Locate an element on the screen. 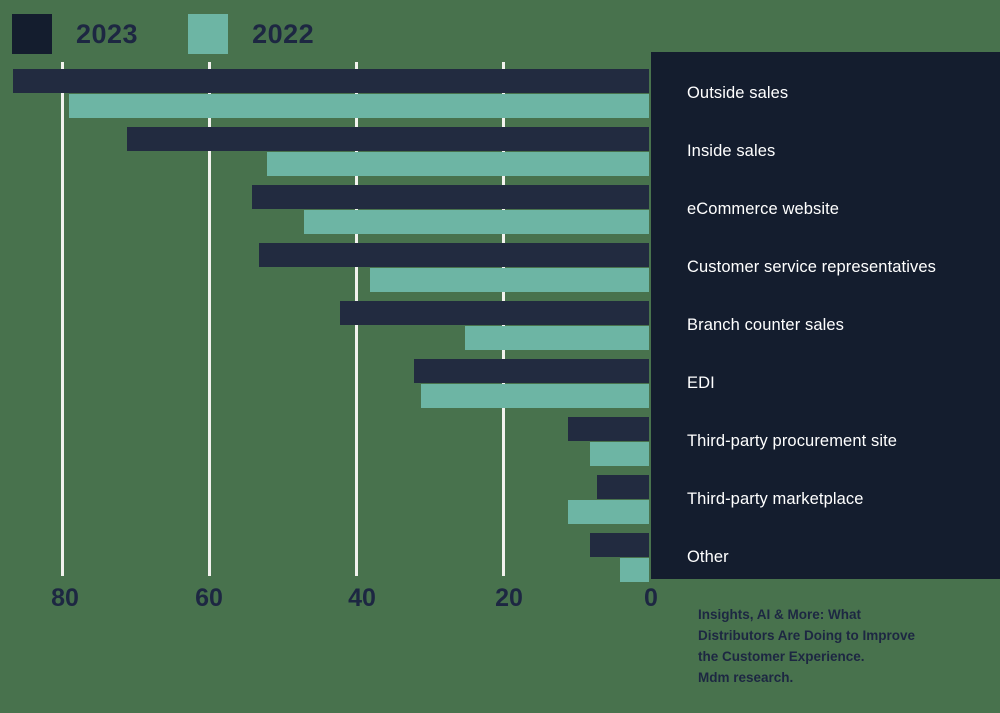  chart-legend: 2023 2022 is located at coordinates (163, 34).